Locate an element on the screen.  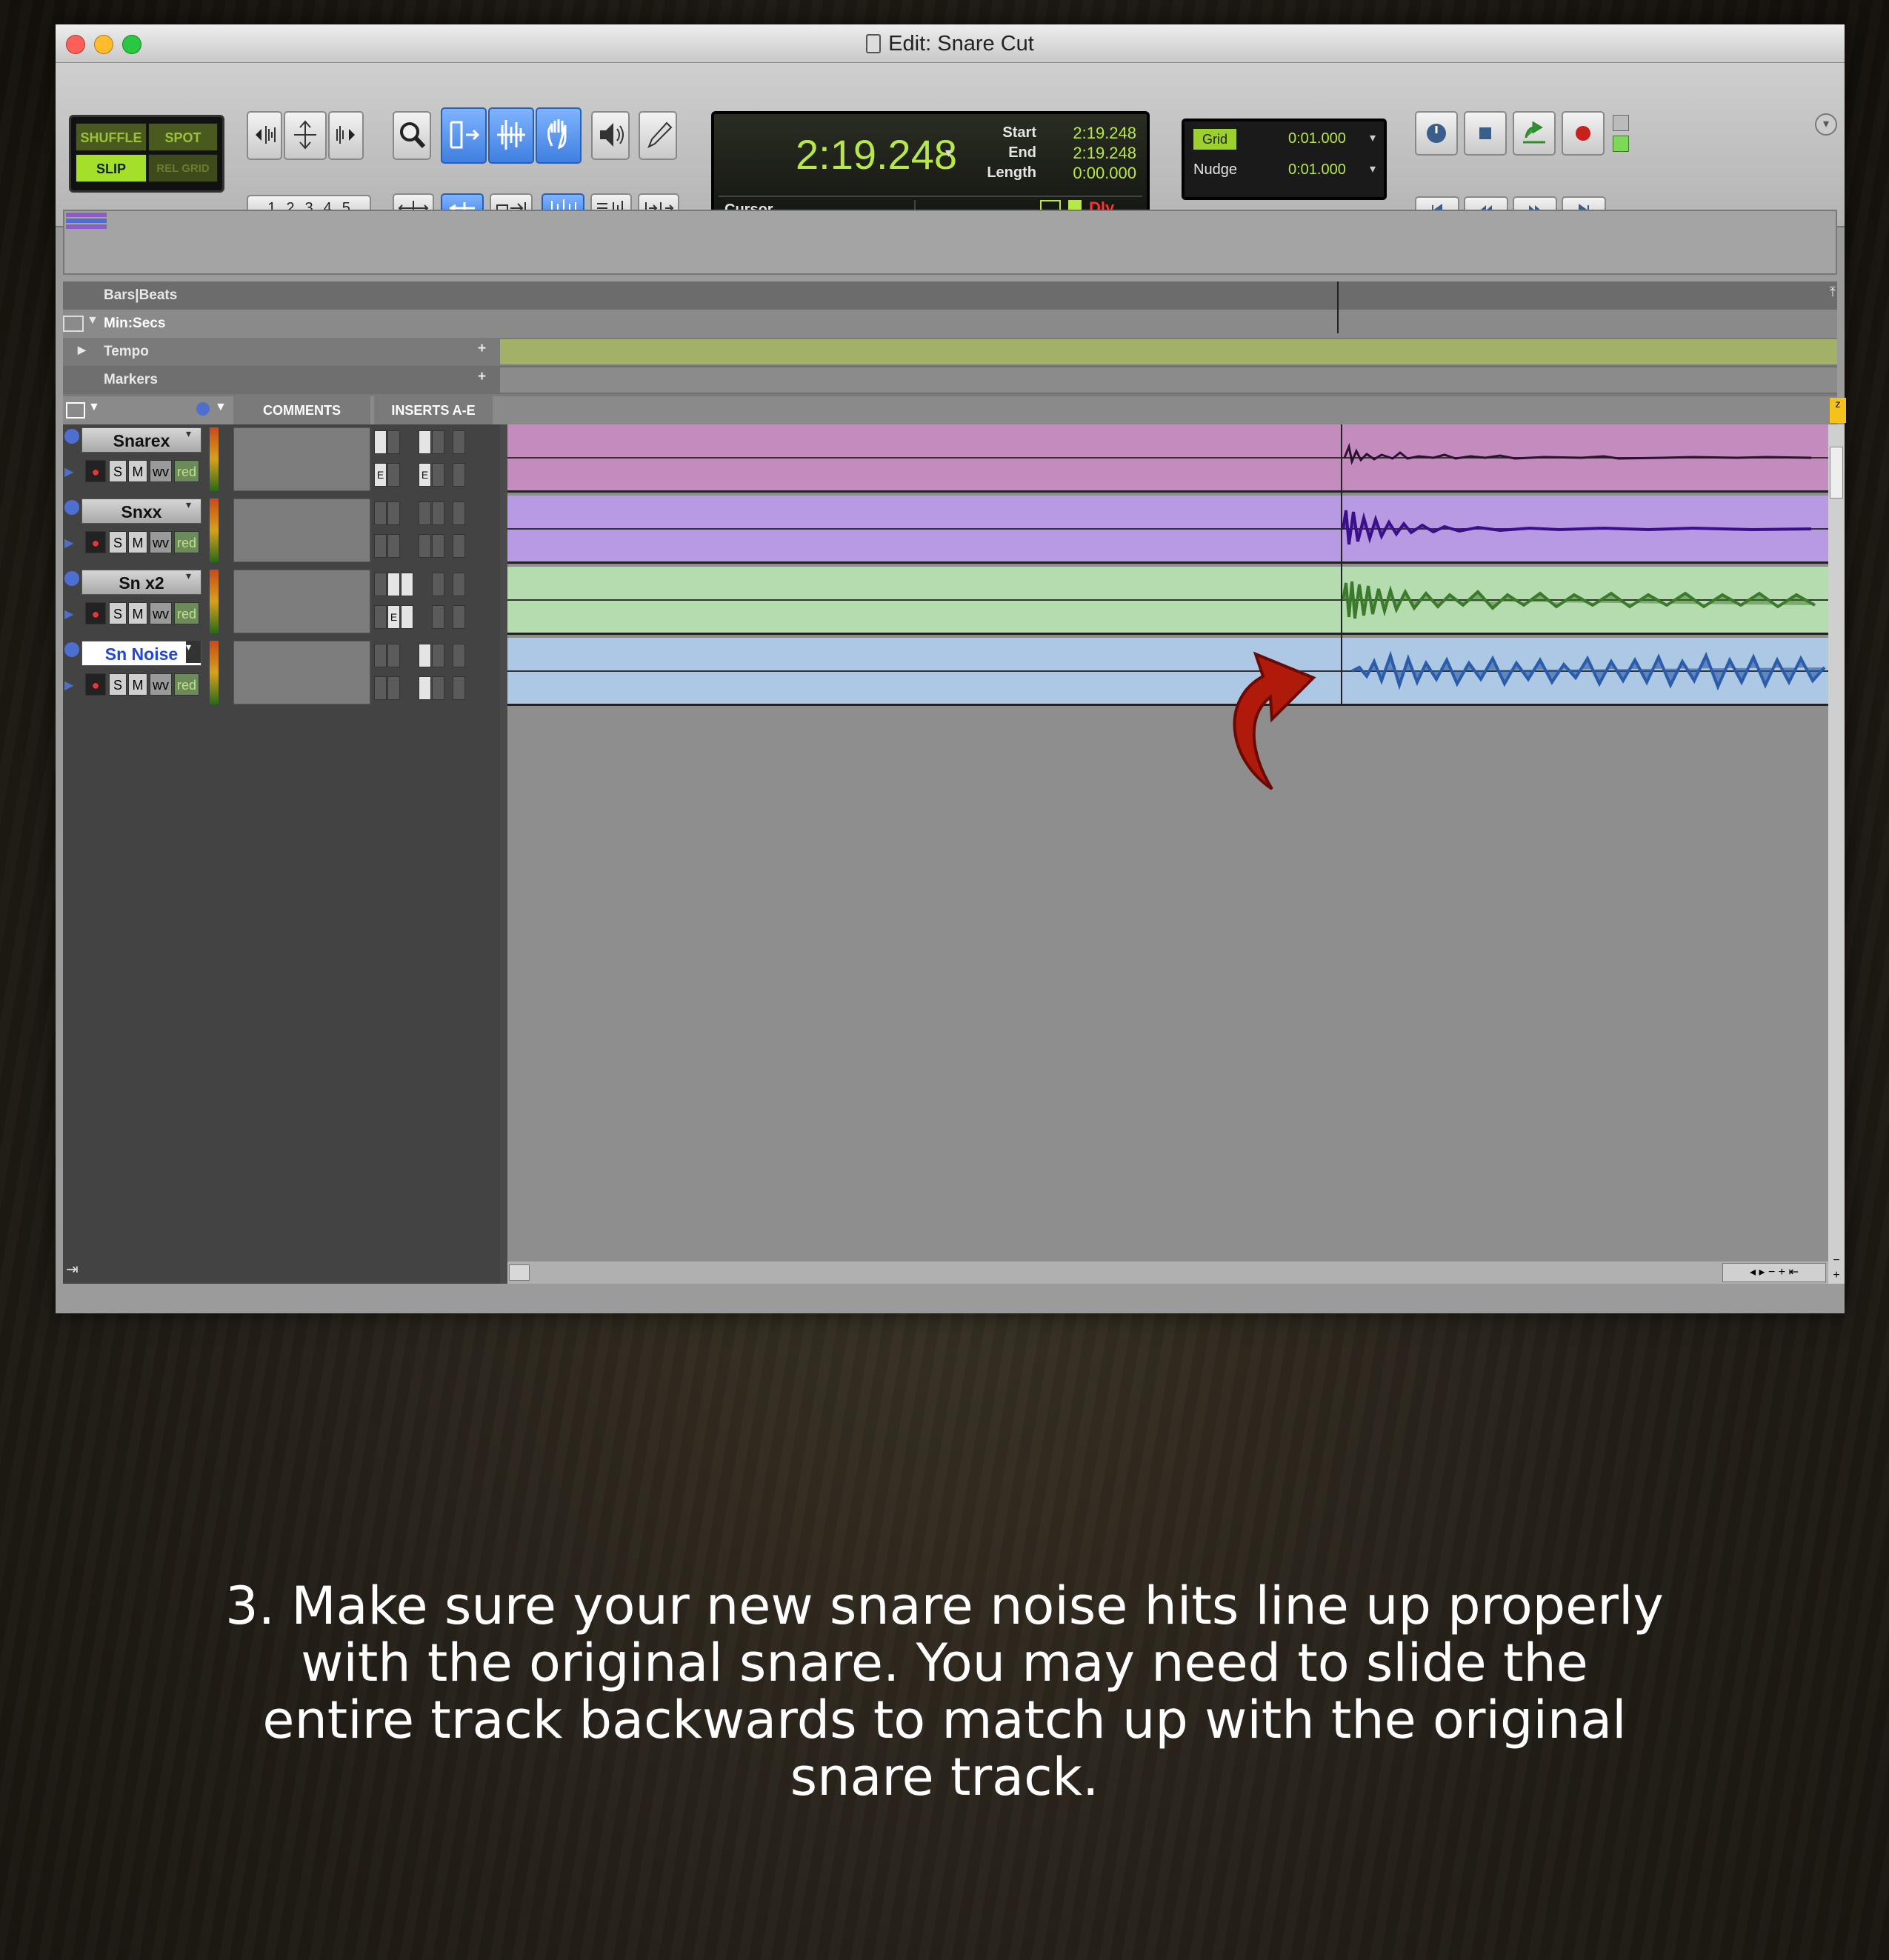
track-4-name: Sn Noise is located at coordinates (141, 653).